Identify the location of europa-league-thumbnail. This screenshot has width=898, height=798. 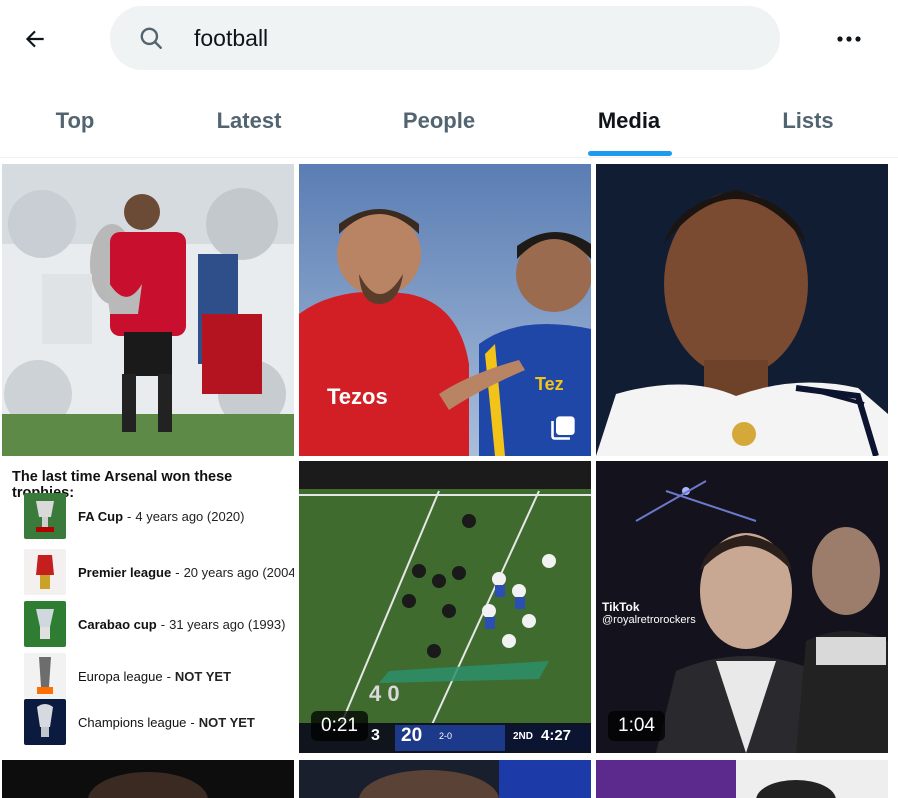
(45, 676).